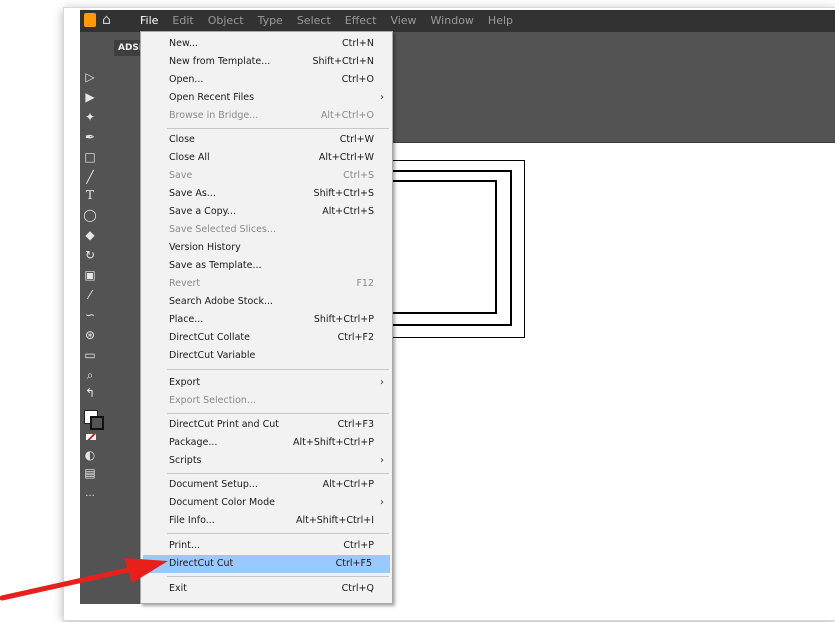  Describe the element at coordinates (90, 235) in the screenshot. I see `eraser-tool-icon: ◆` at that location.